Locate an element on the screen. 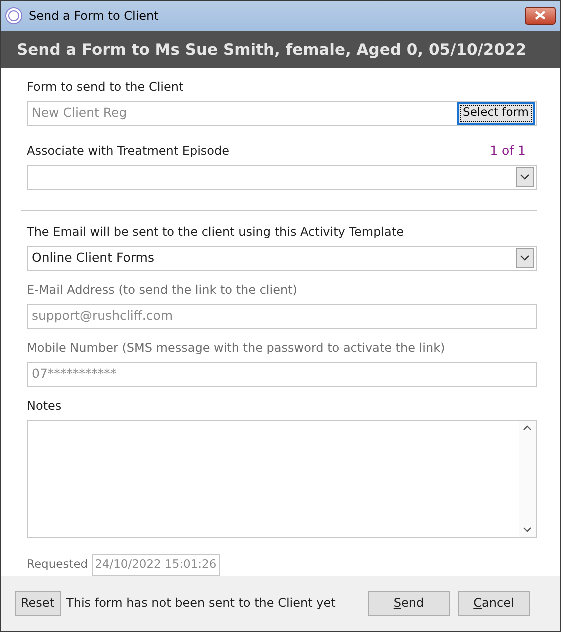 The height and width of the screenshot is (634, 561). field-label: Associate with Treatment Episode is located at coordinates (128, 151).